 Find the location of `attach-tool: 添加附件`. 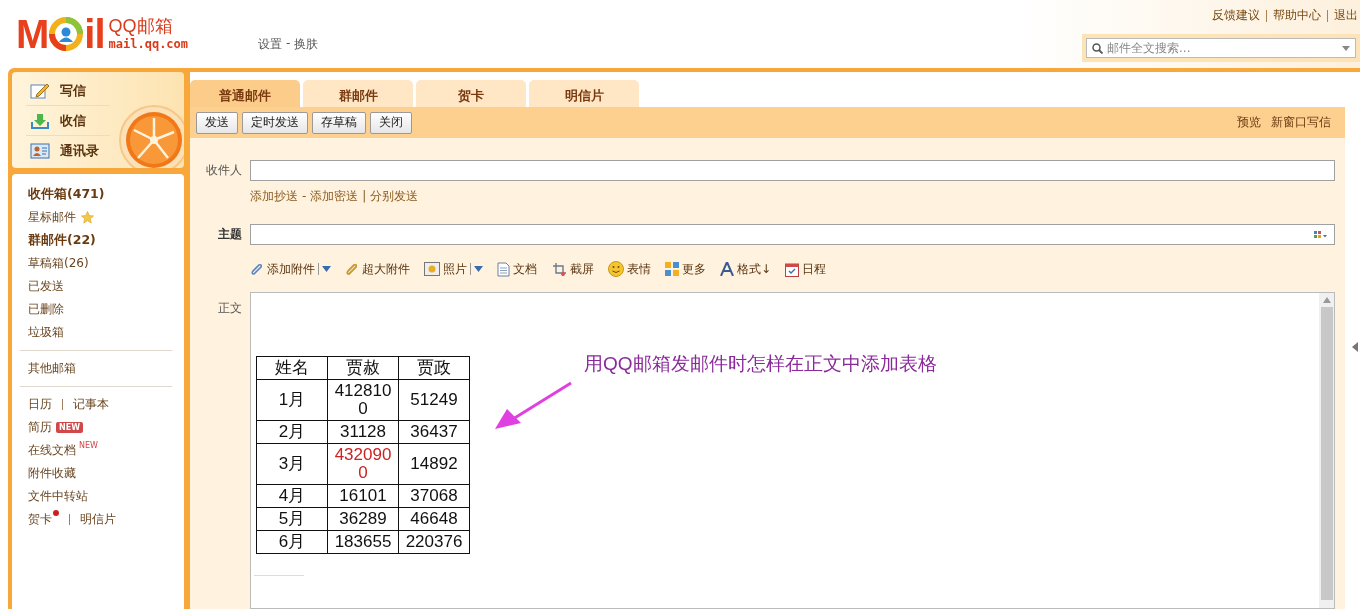

attach-tool: 添加附件 is located at coordinates (291, 269).